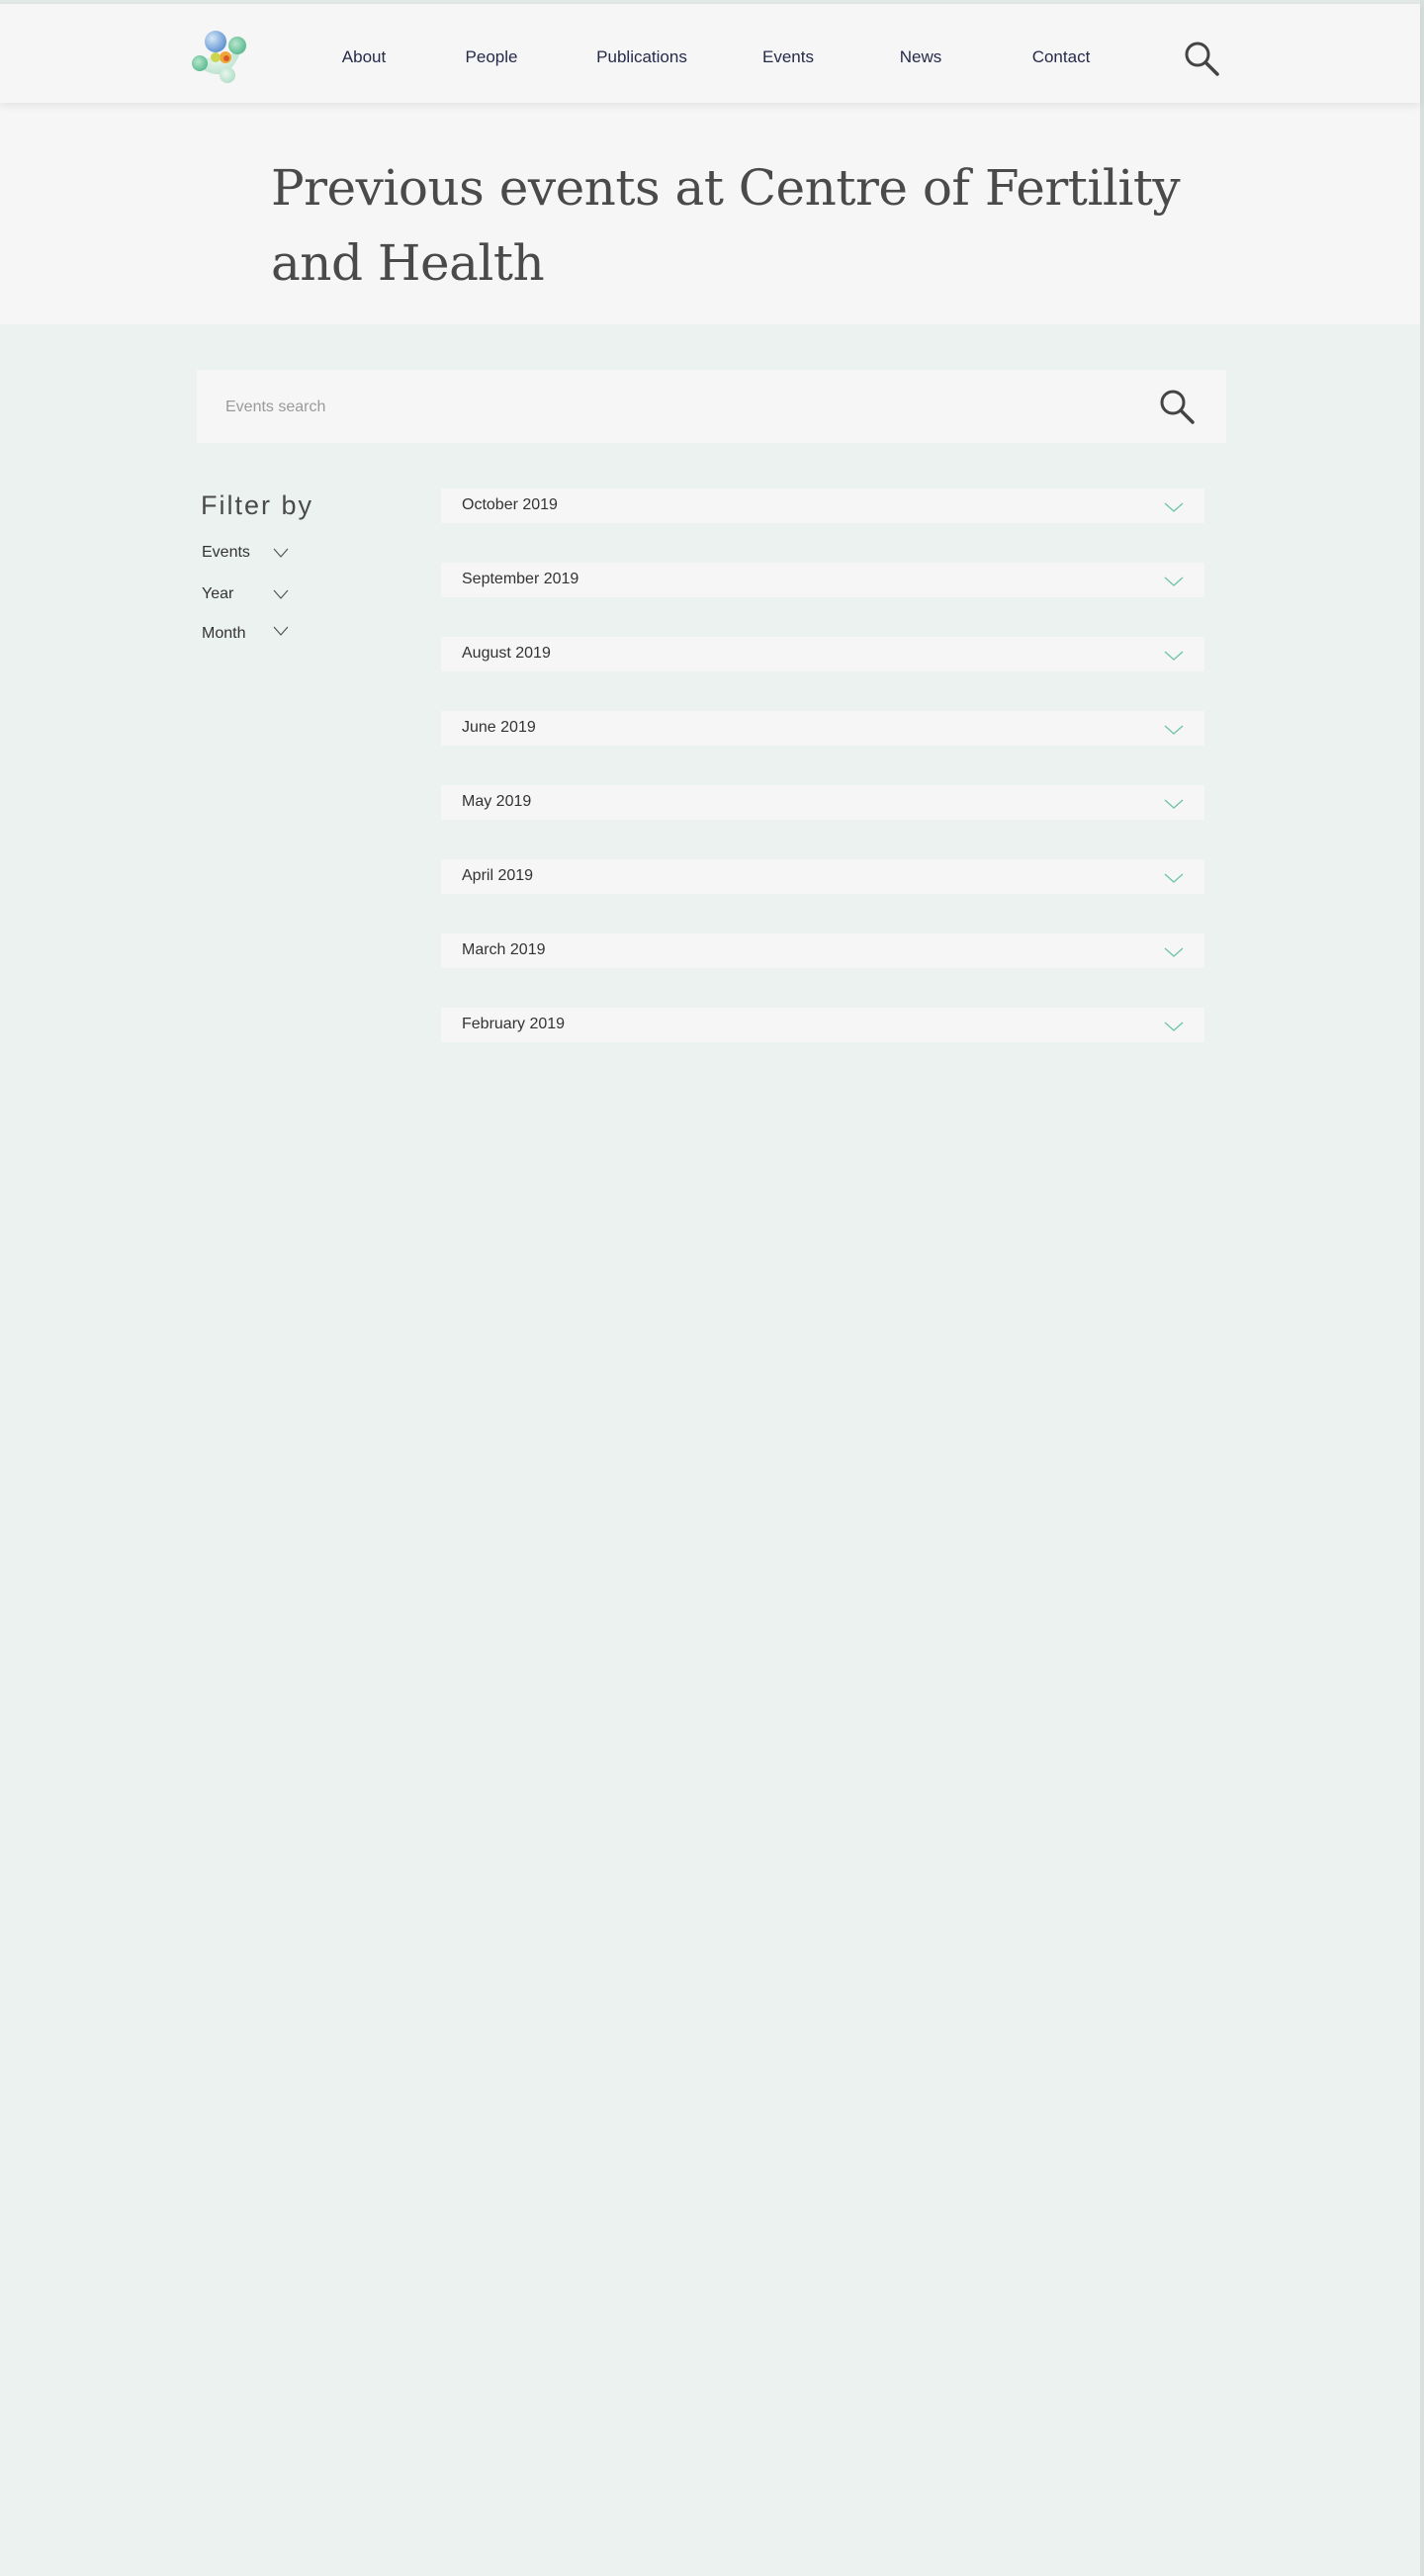  What do you see at coordinates (257, 554) in the screenshot?
I see `filter-events: Events` at bounding box center [257, 554].